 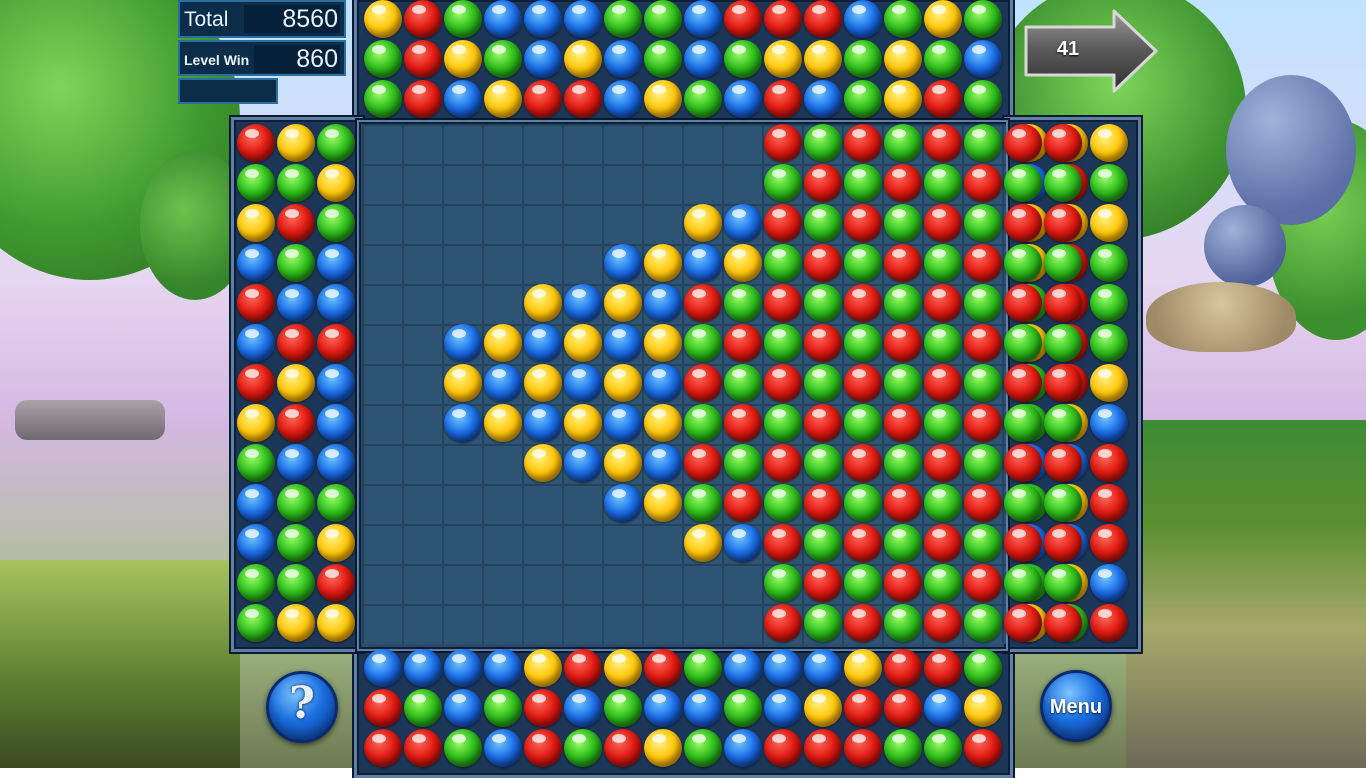 I want to click on menu-label: Menu, so click(x=1076, y=707).